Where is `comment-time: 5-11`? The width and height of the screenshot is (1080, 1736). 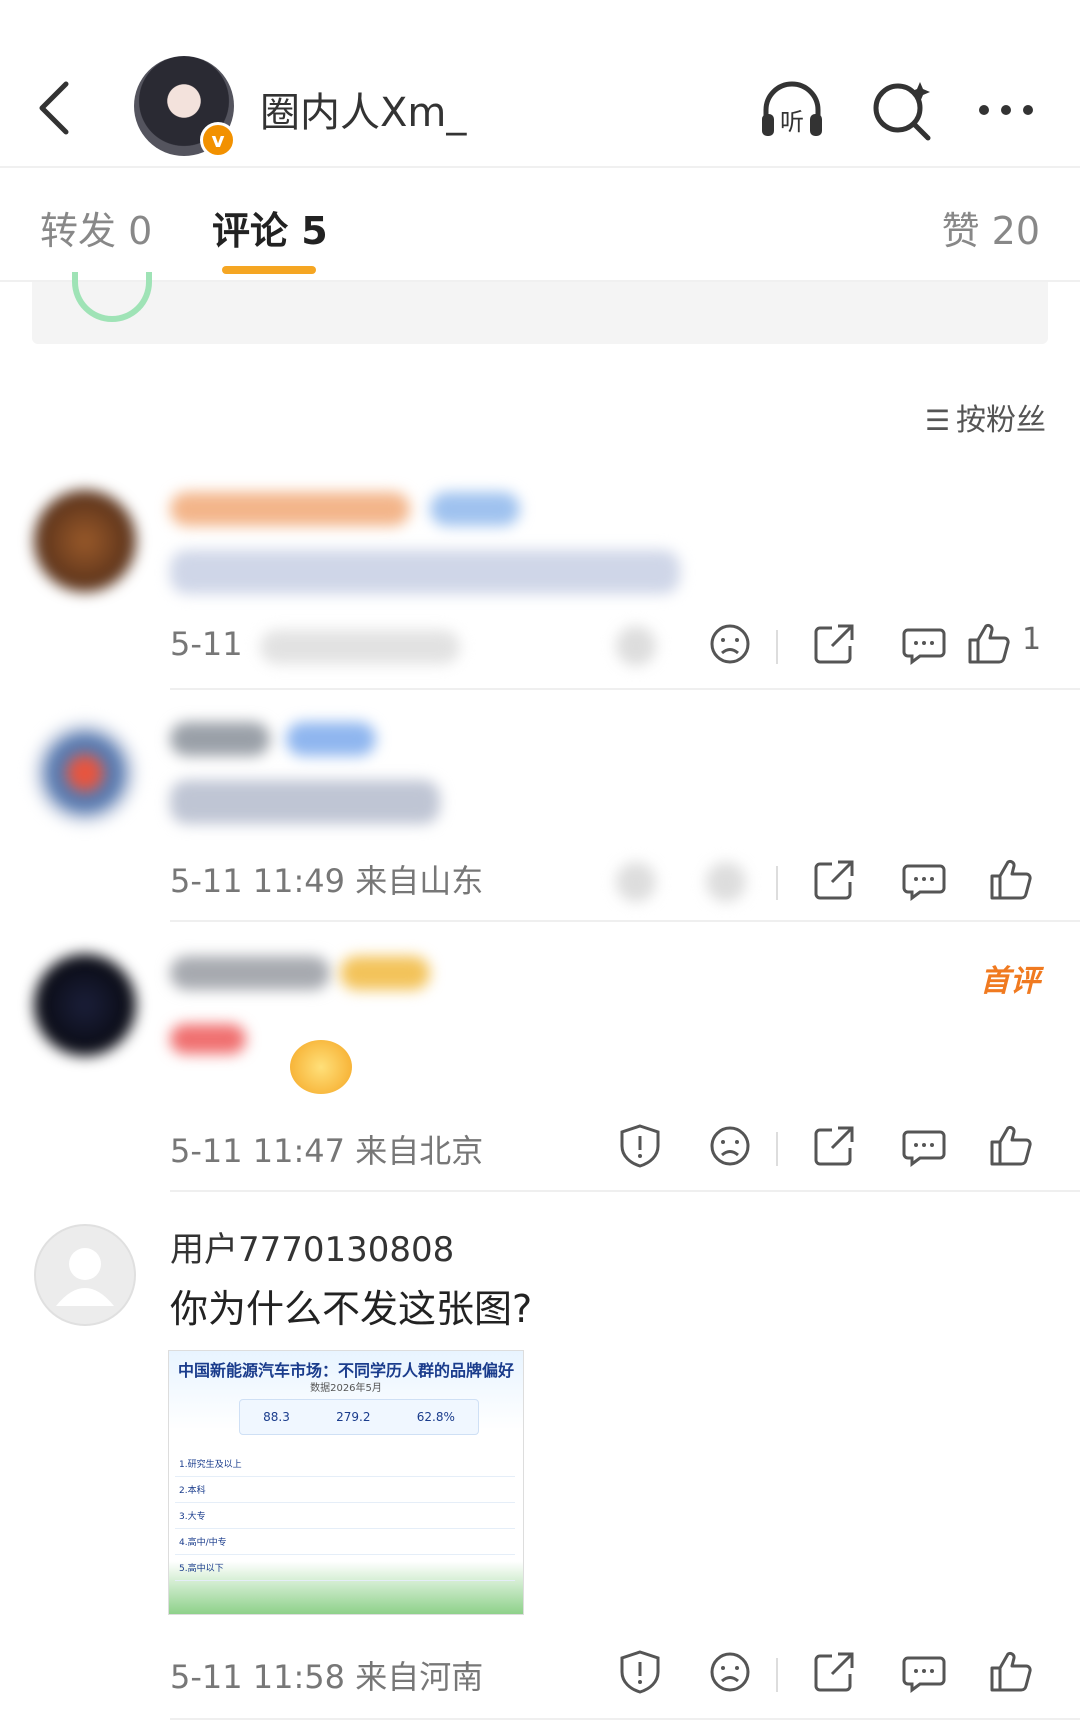
comment-time: 5-11 is located at coordinates (206, 644).